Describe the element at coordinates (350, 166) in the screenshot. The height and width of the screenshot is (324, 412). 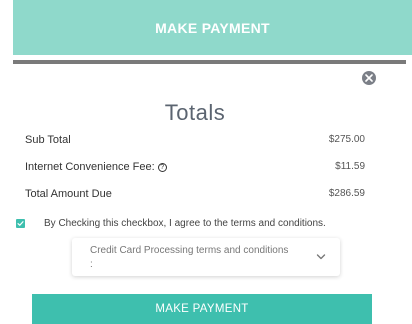
I see `convenience-fee-value: $11.59` at that location.